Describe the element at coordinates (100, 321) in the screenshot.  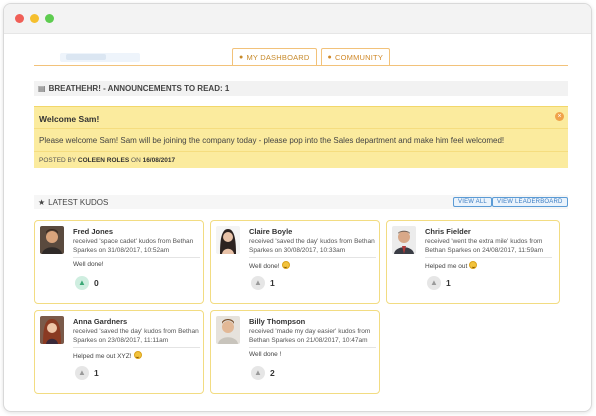
I see `kudos-recipient: Anna Gardners` at that location.